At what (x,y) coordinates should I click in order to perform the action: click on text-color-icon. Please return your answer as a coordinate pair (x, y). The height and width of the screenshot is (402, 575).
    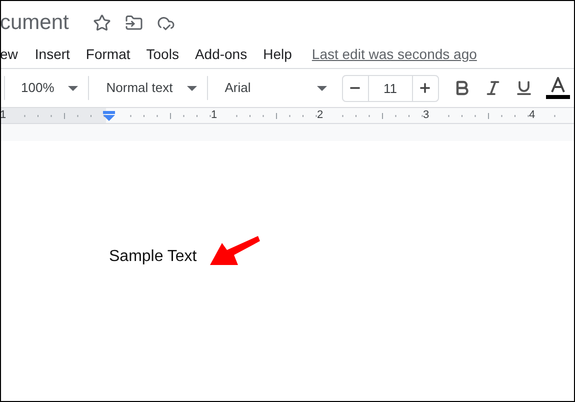
    Looking at the image, I should click on (558, 88).